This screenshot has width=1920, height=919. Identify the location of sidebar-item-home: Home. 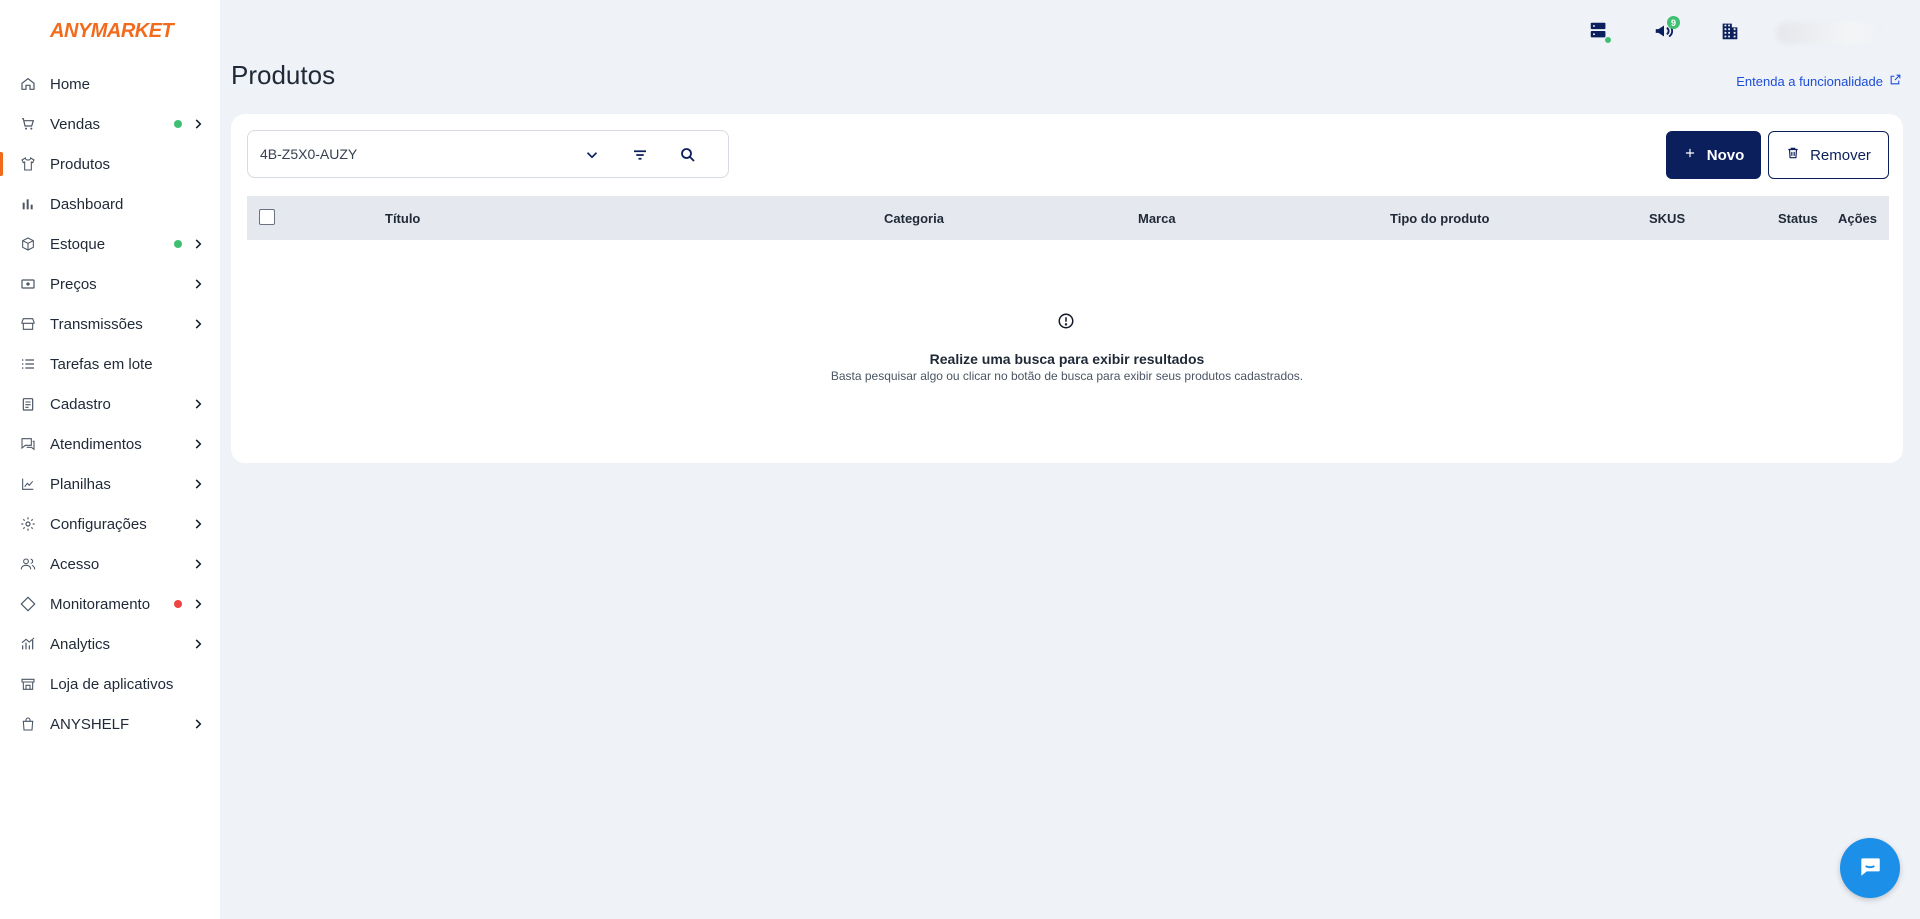
(110, 84).